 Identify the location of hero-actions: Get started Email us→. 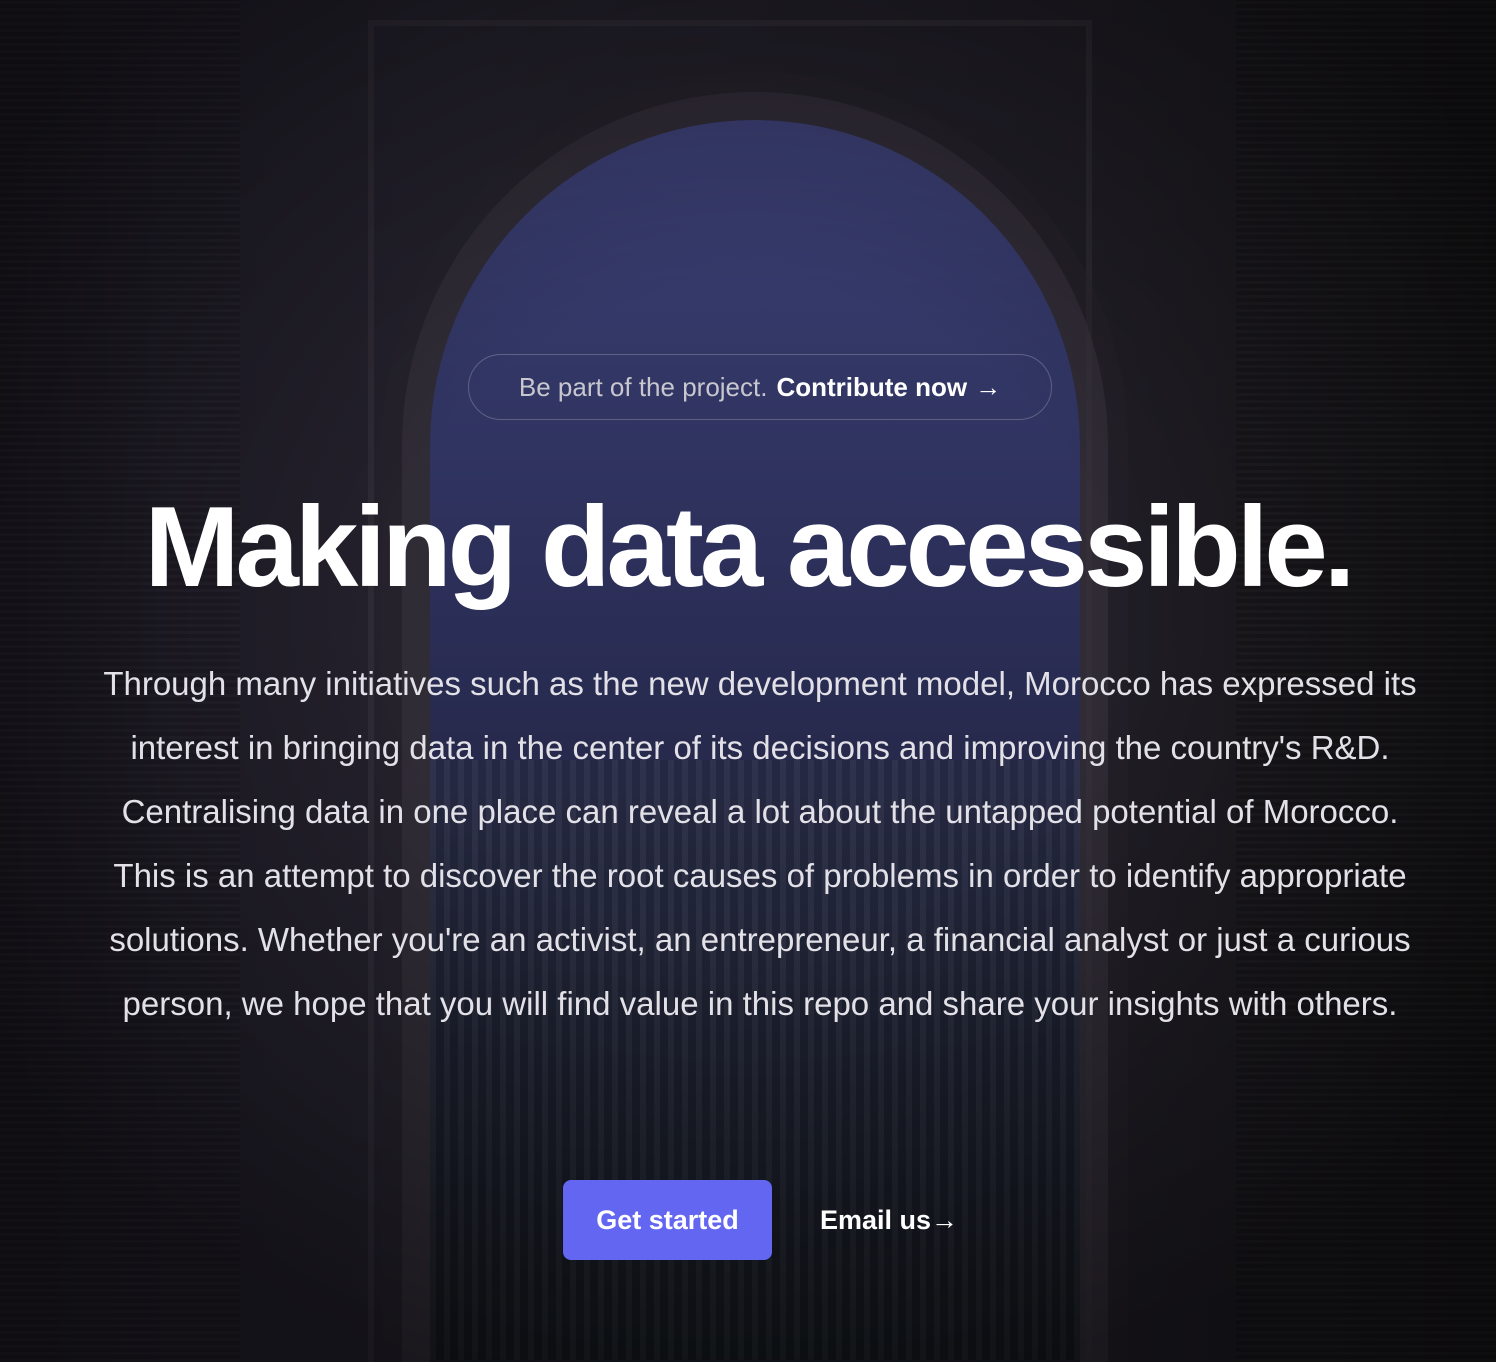
(748, 1220).